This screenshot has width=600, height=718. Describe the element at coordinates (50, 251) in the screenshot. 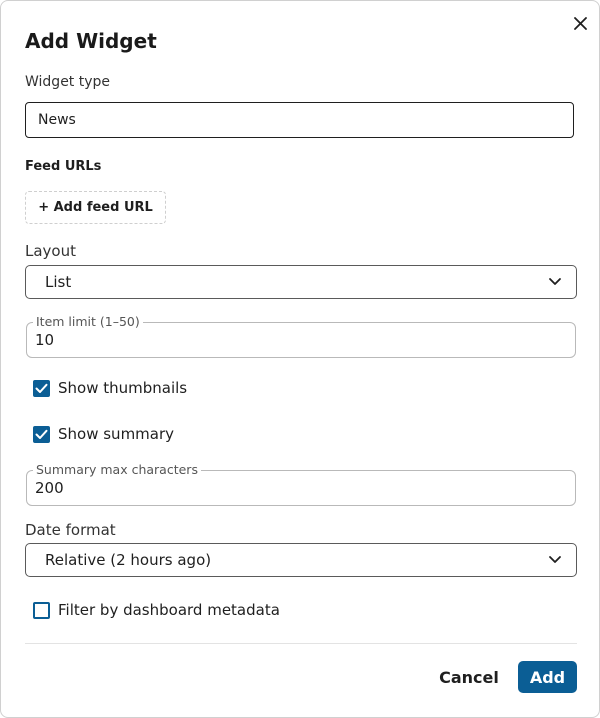

I see `layout-label: Layout` at that location.